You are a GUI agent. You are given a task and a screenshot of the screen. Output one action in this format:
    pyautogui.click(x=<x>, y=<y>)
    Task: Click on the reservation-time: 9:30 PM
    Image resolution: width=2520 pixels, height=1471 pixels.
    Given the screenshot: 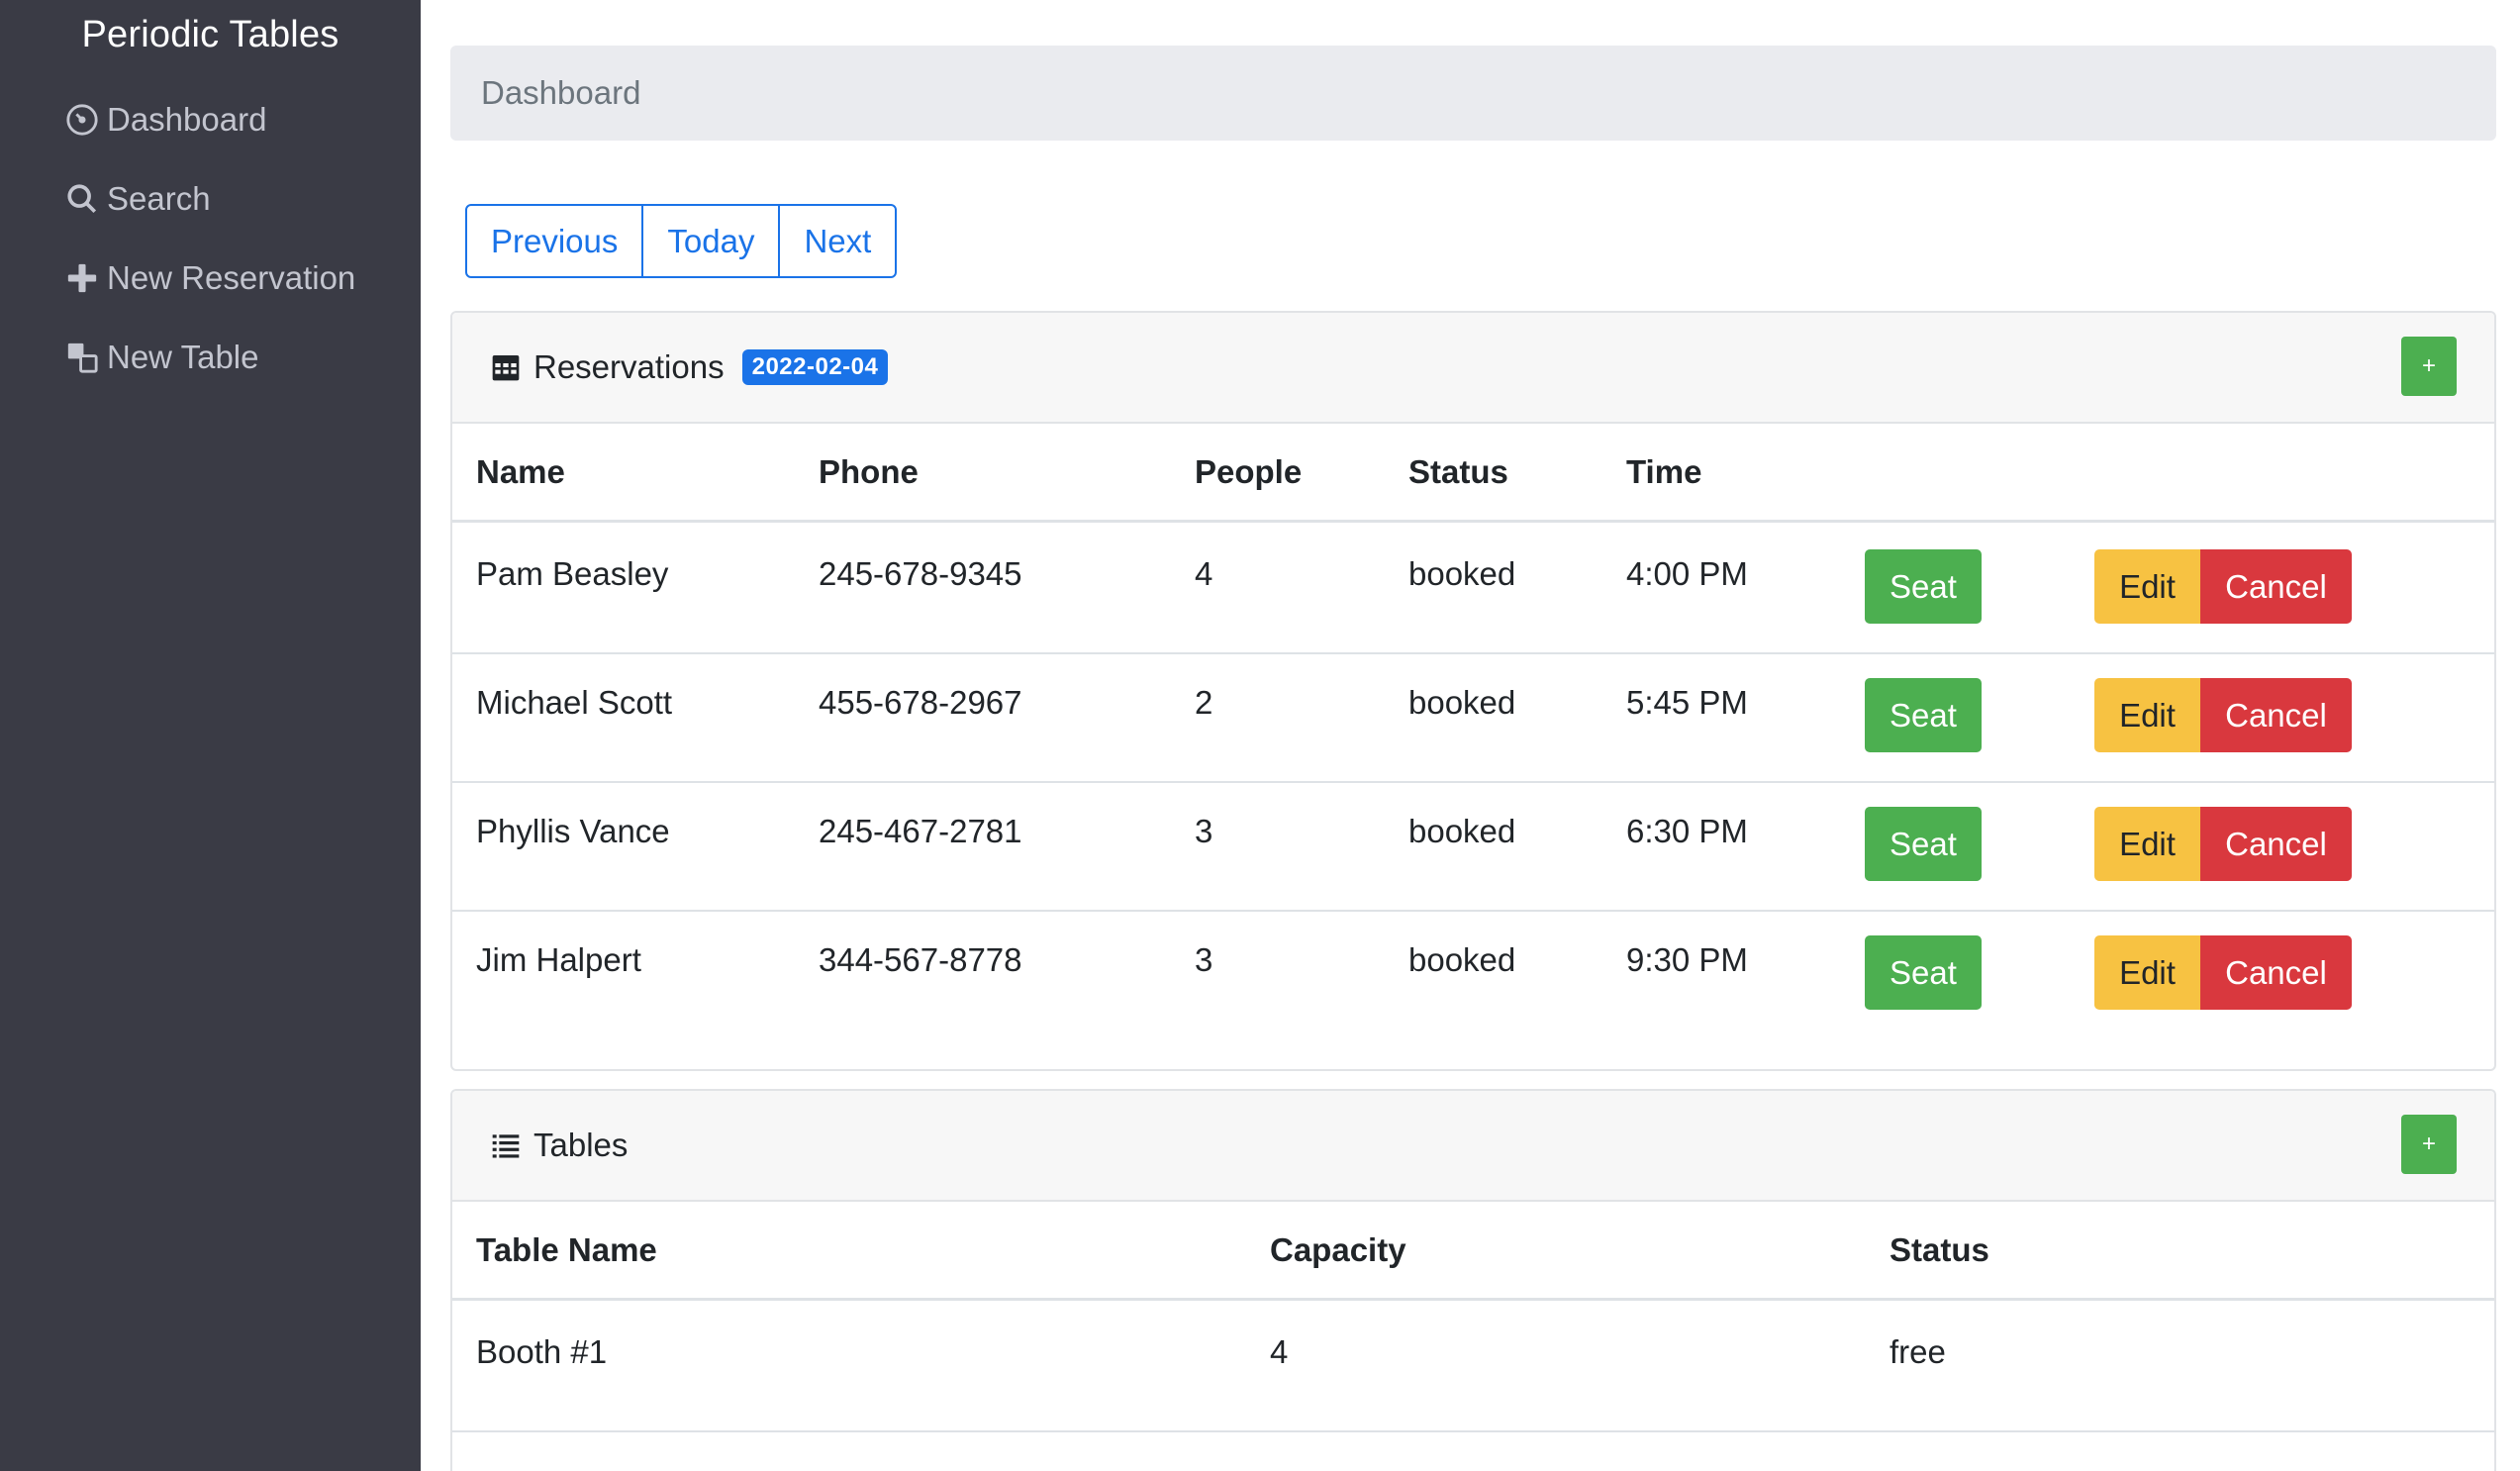 What is the action you would take?
    pyautogui.click(x=1687, y=959)
    